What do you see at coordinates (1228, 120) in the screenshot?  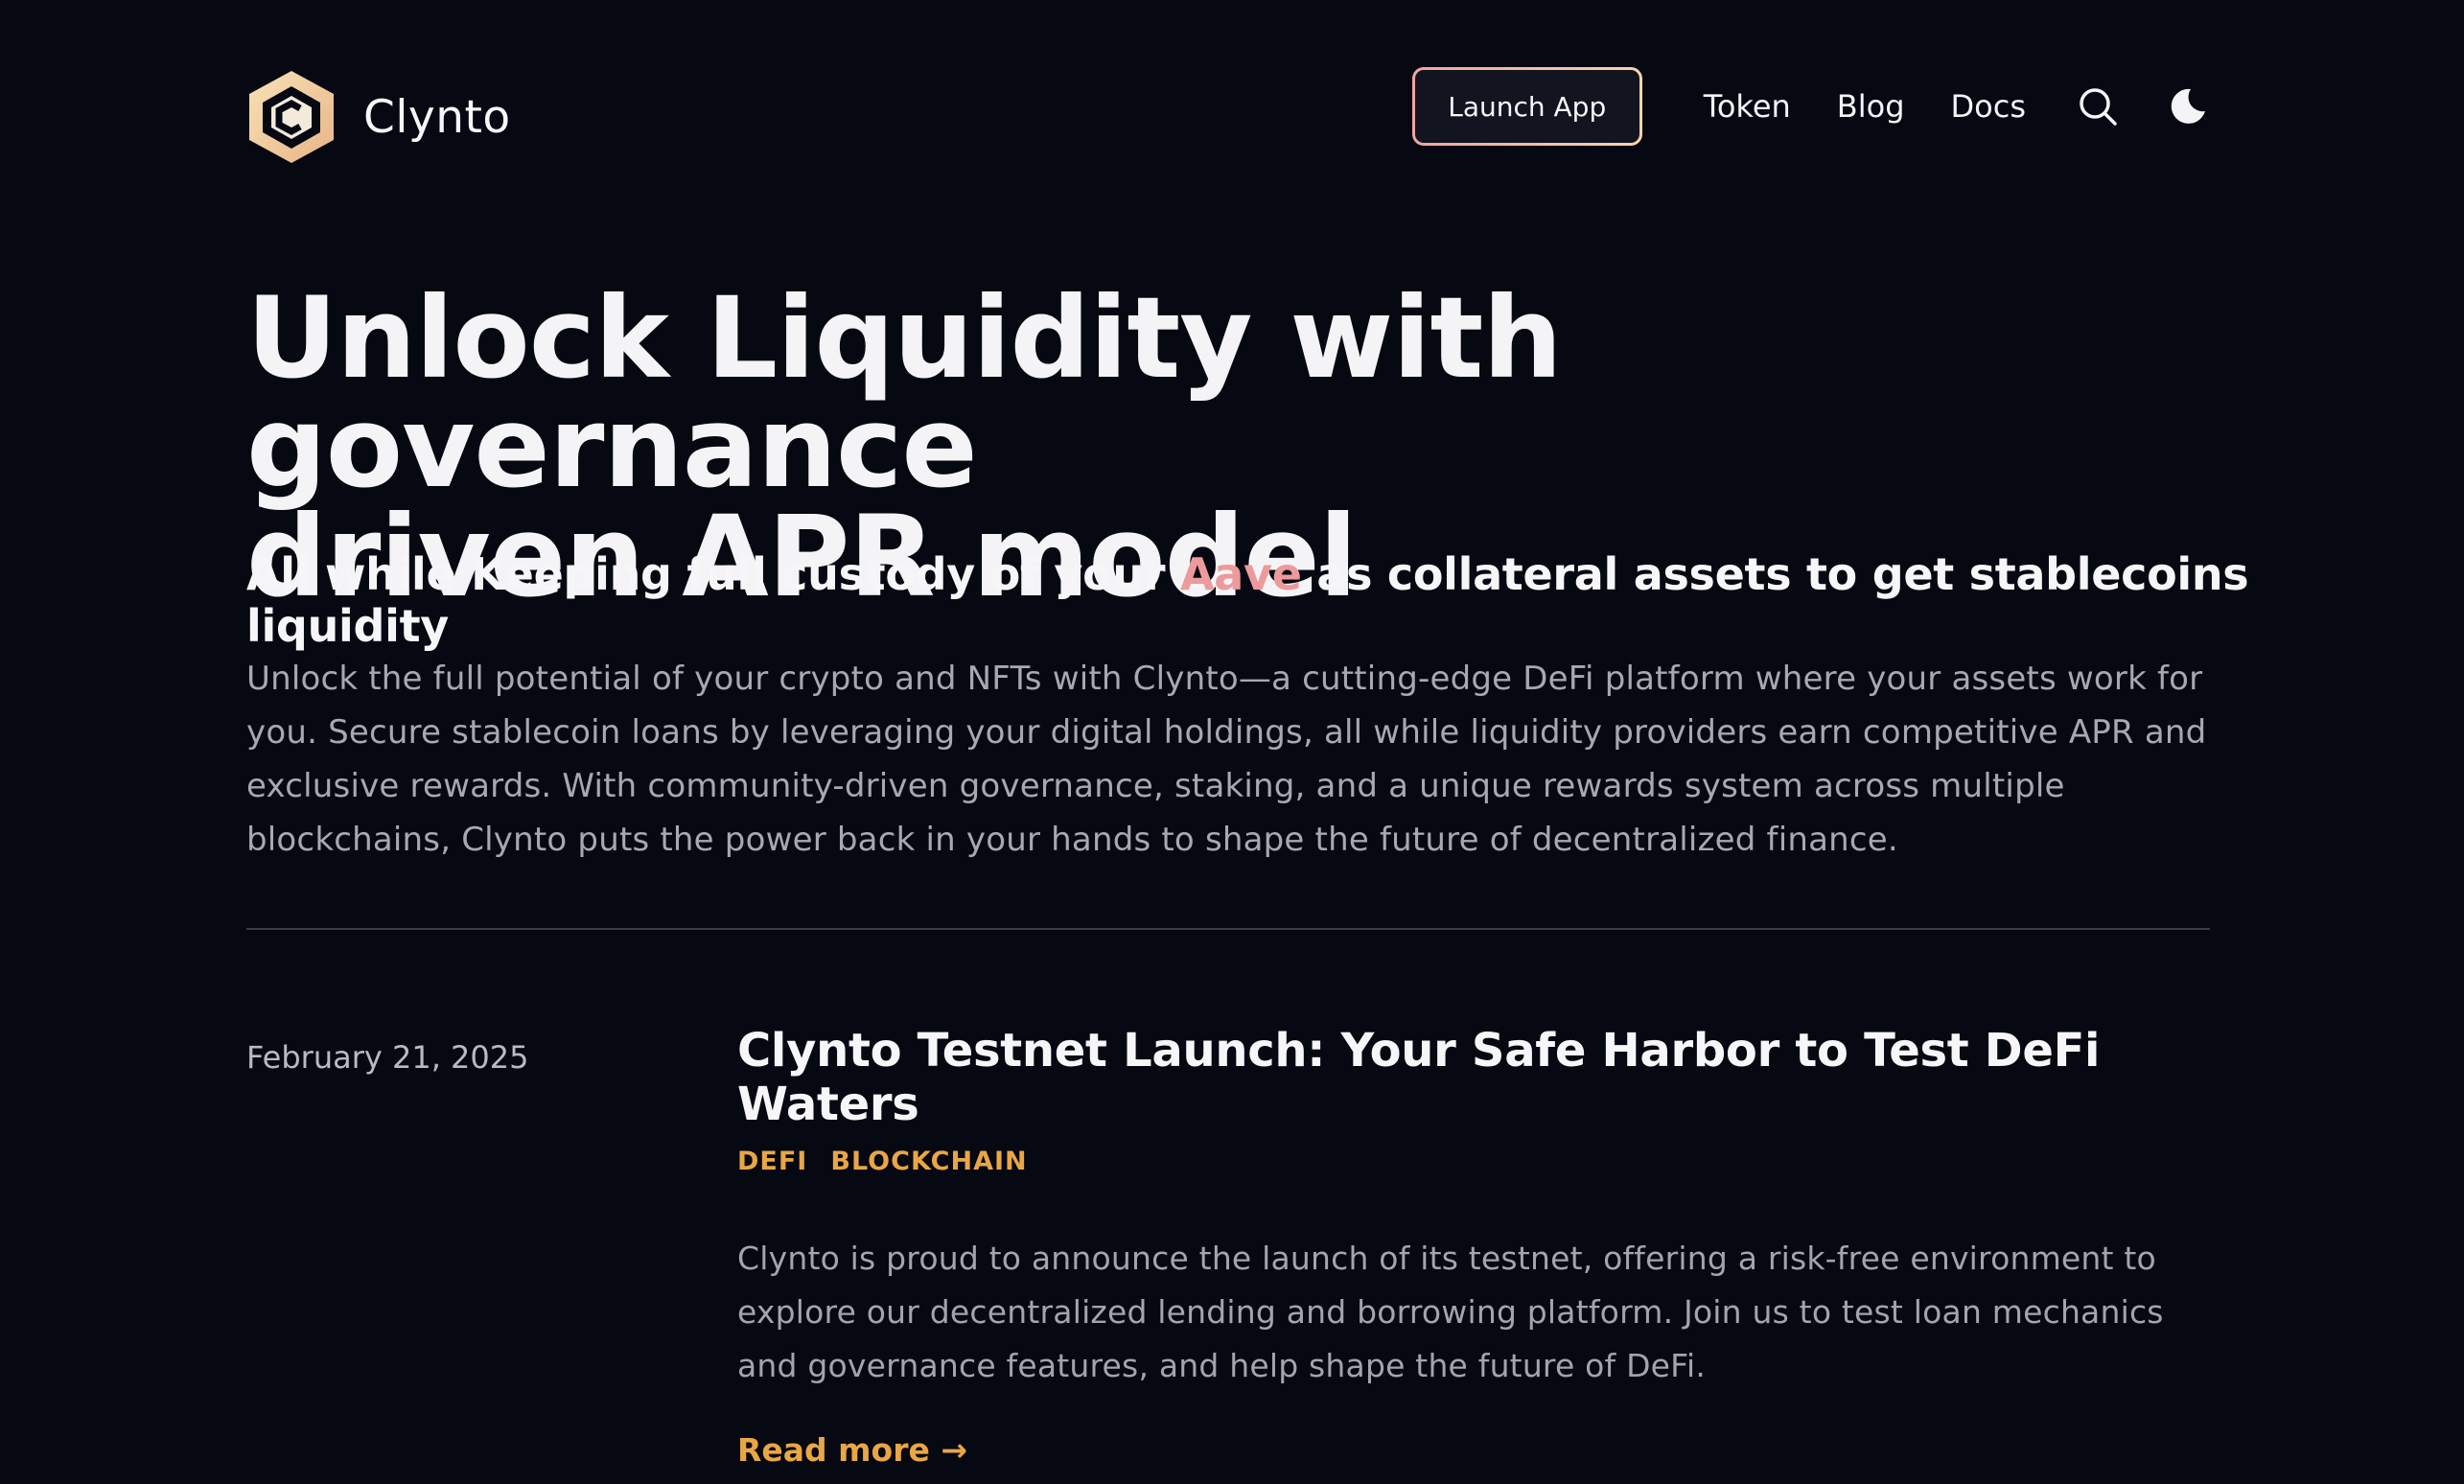 I see `site-header: Clynto Launch App Token Blog Docs` at bounding box center [1228, 120].